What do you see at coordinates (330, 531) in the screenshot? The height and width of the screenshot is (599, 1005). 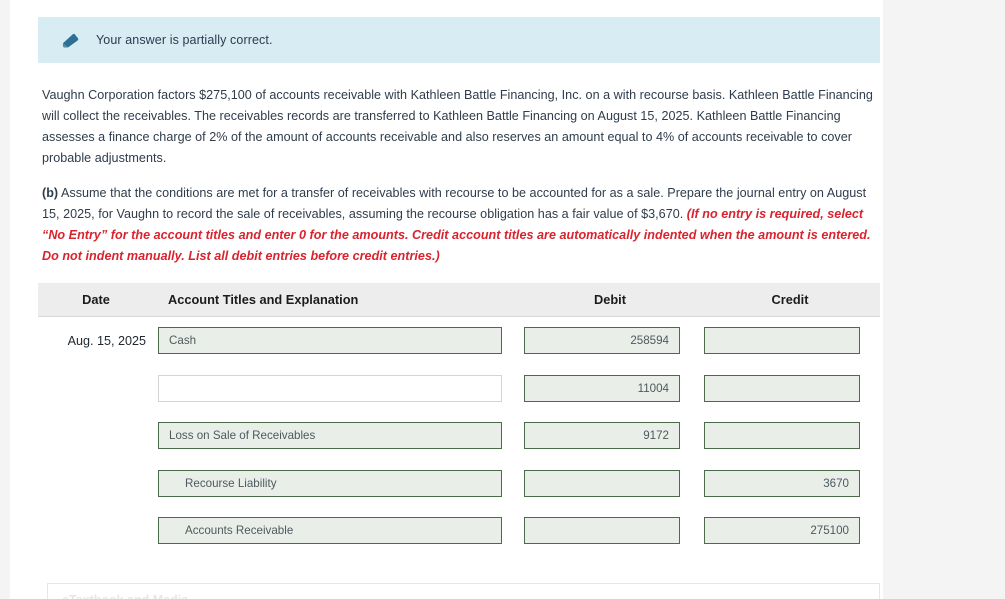 I see `account-title-input: Accounts Receivable` at bounding box center [330, 531].